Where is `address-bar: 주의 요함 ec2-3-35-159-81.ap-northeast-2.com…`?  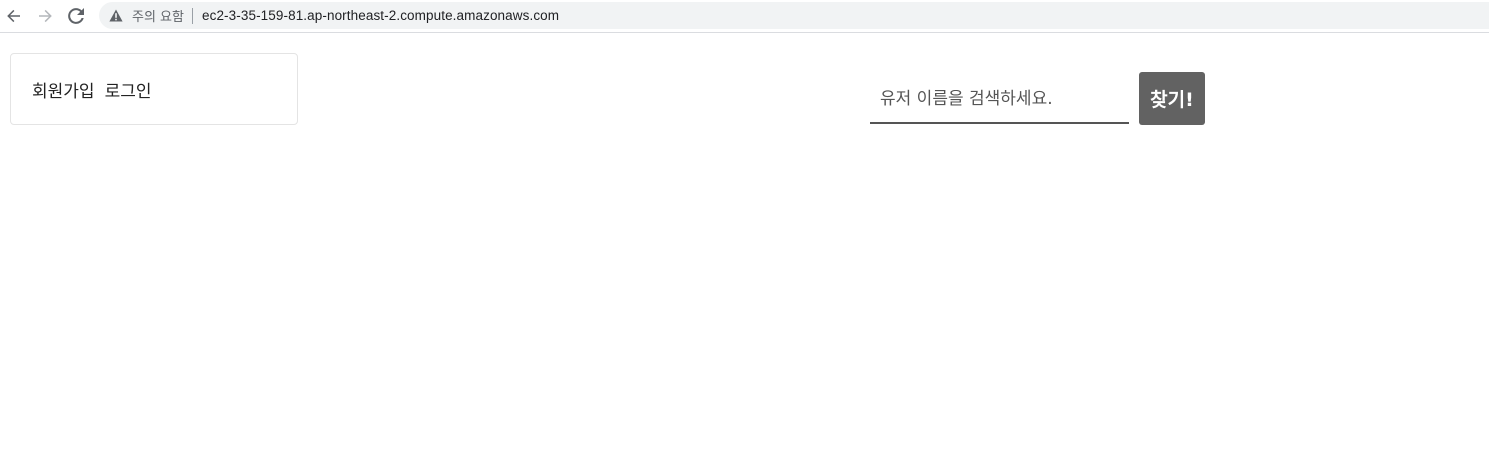
address-bar: 주의 요함 ec2-3-35-159-81.ap-northeast-2.com… is located at coordinates (794, 15).